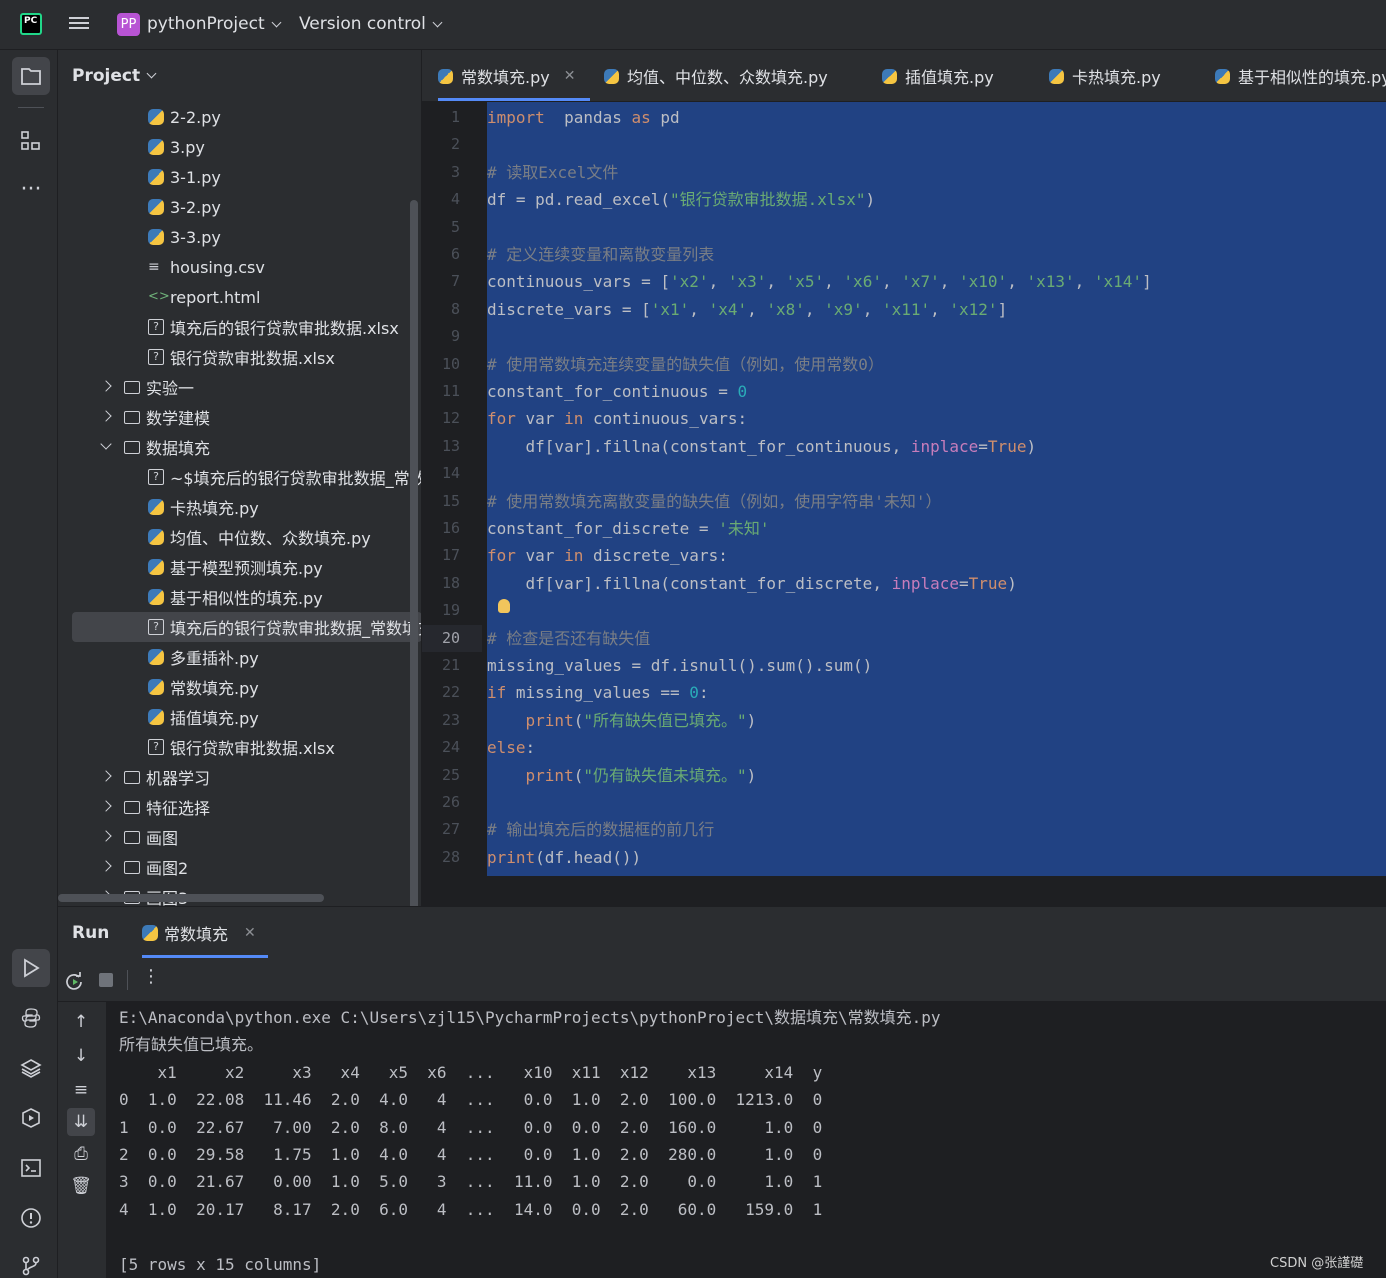 This screenshot has width=1386, height=1278. What do you see at coordinates (239, 537) in the screenshot?
I see `tree-file: 均值、中位数、众数填充.py` at bounding box center [239, 537].